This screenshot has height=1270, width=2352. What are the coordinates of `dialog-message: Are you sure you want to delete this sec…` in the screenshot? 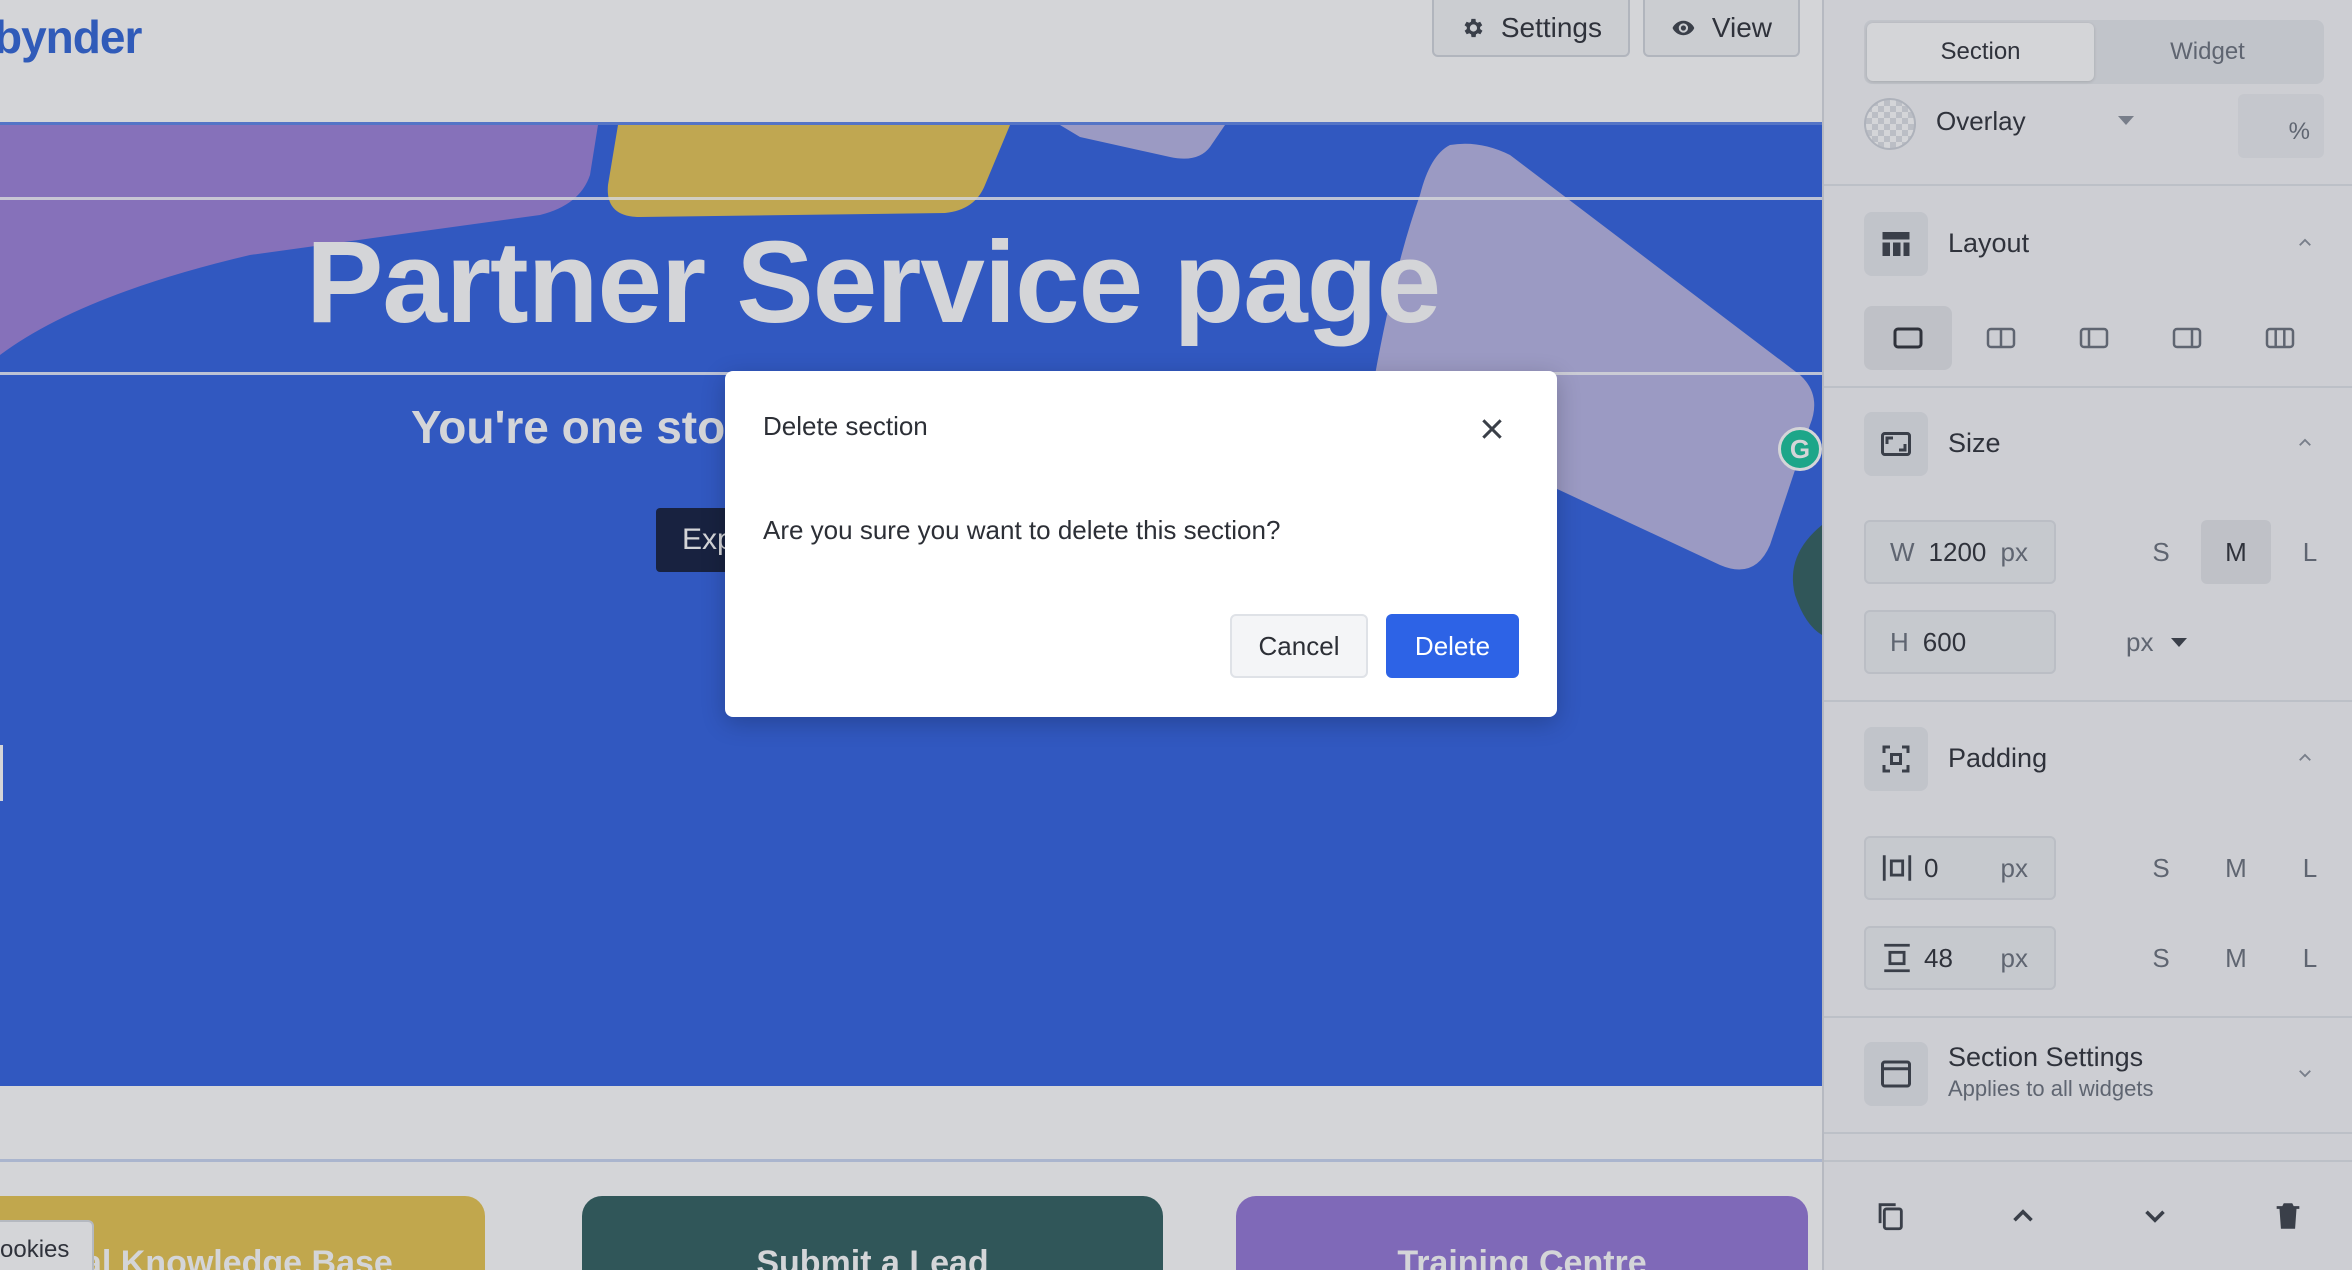 It's located at (1022, 530).